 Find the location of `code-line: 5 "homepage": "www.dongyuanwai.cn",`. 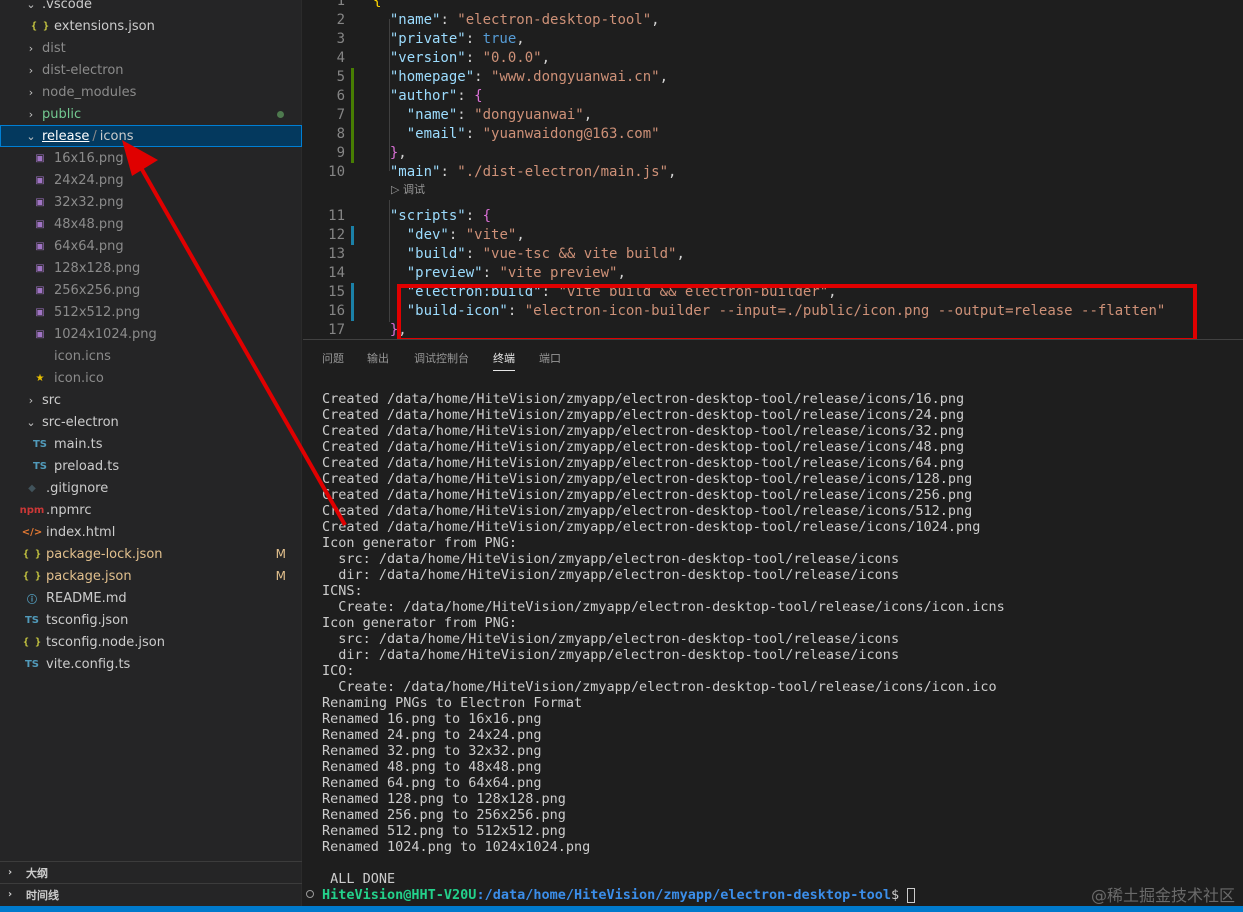

code-line: 5 "homepage": "www.dongyuanwai.cn", is located at coordinates (773, 77).